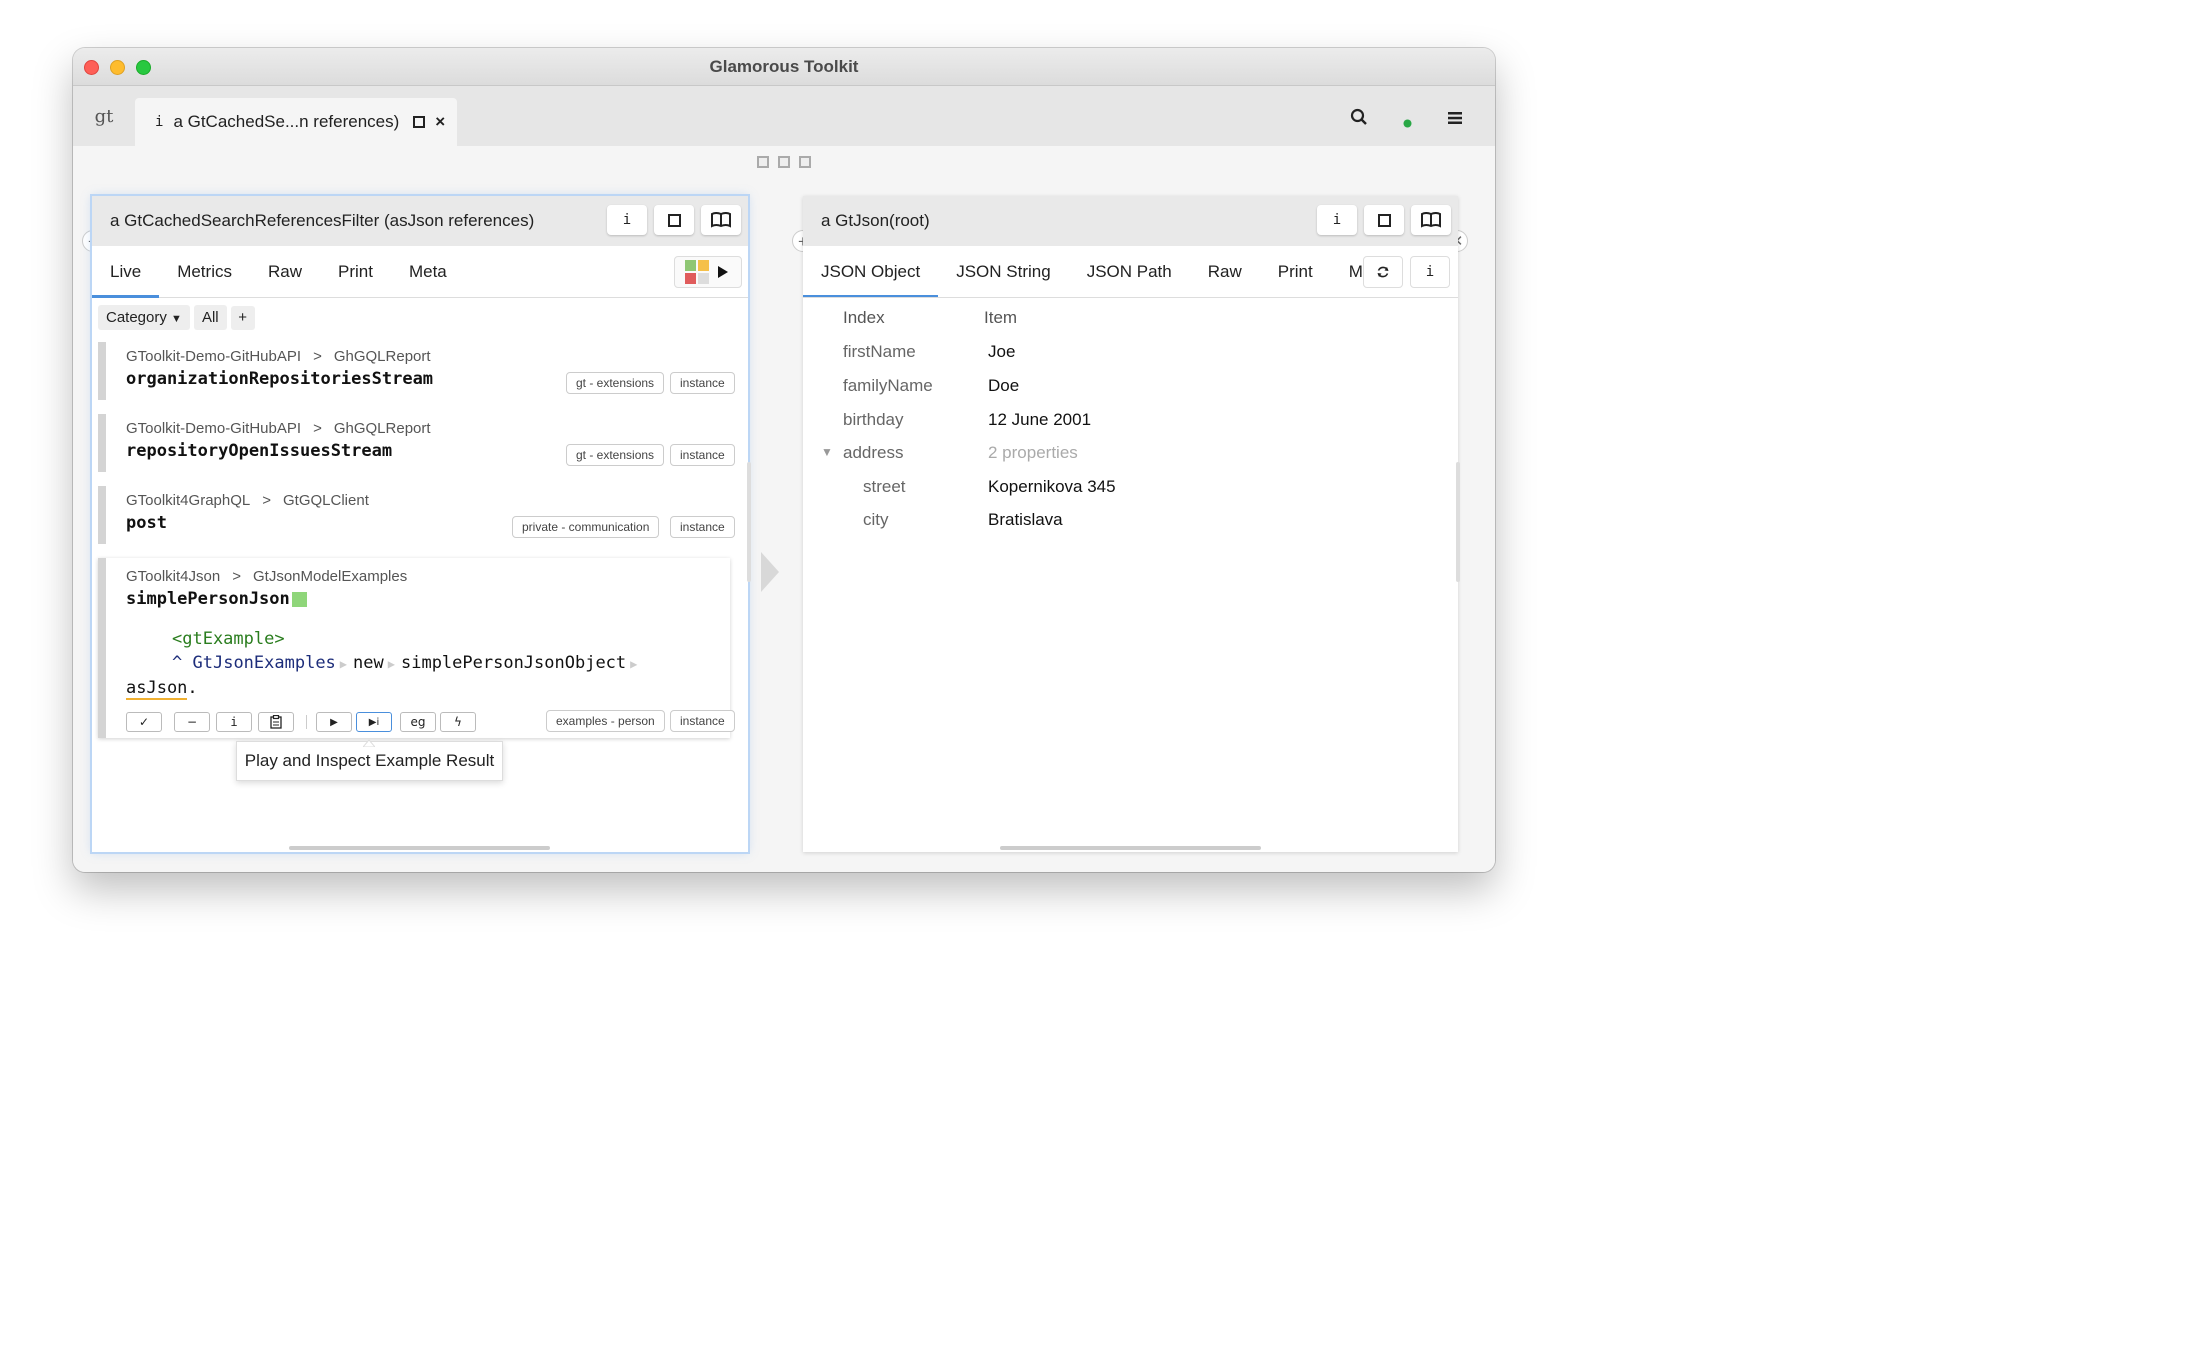  I want to click on clipboard-button, so click(276, 722).